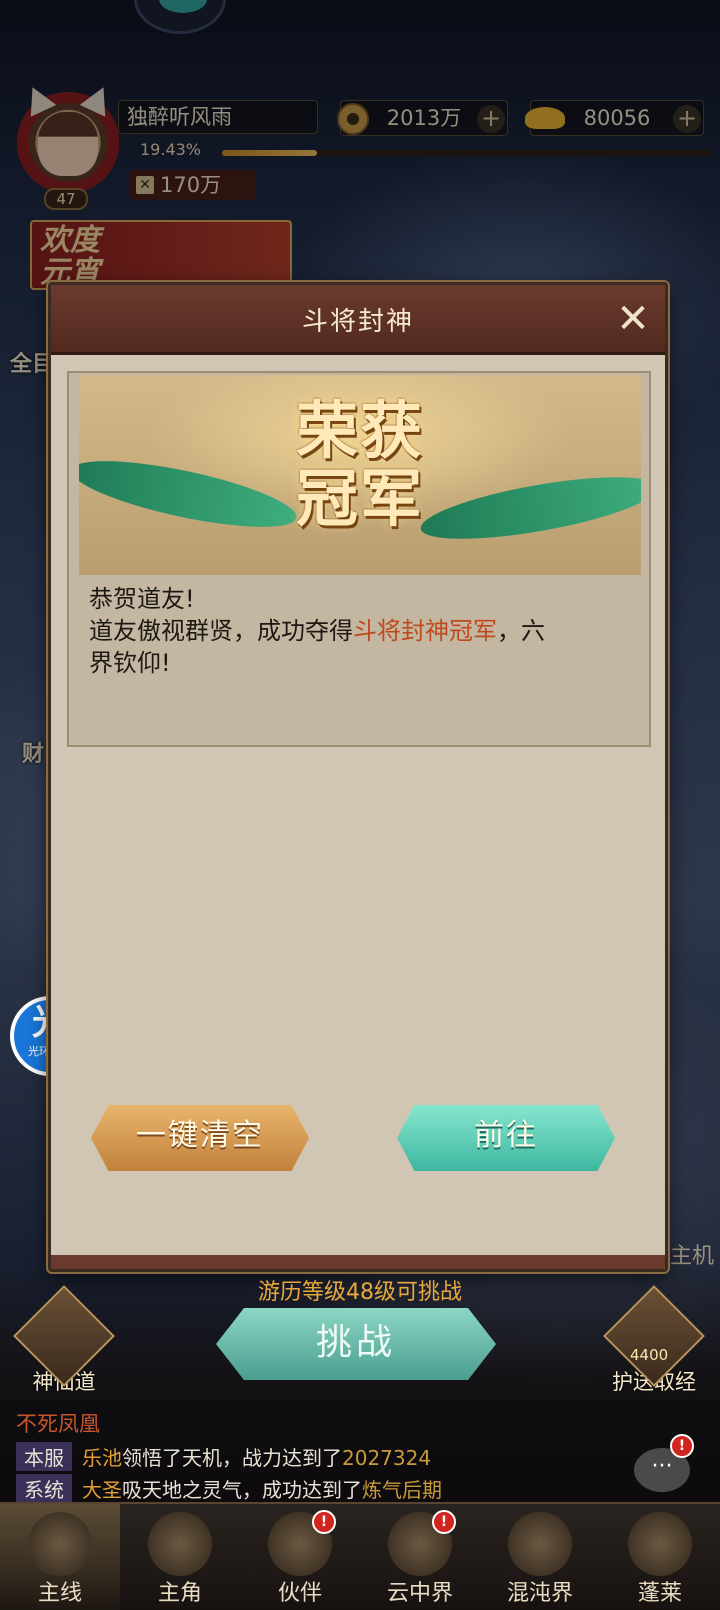 This screenshot has width=720, height=1610. What do you see at coordinates (200, 1138) in the screenshot?
I see `clear-all-button: 一键清空` at bounding box center [200, 1138].